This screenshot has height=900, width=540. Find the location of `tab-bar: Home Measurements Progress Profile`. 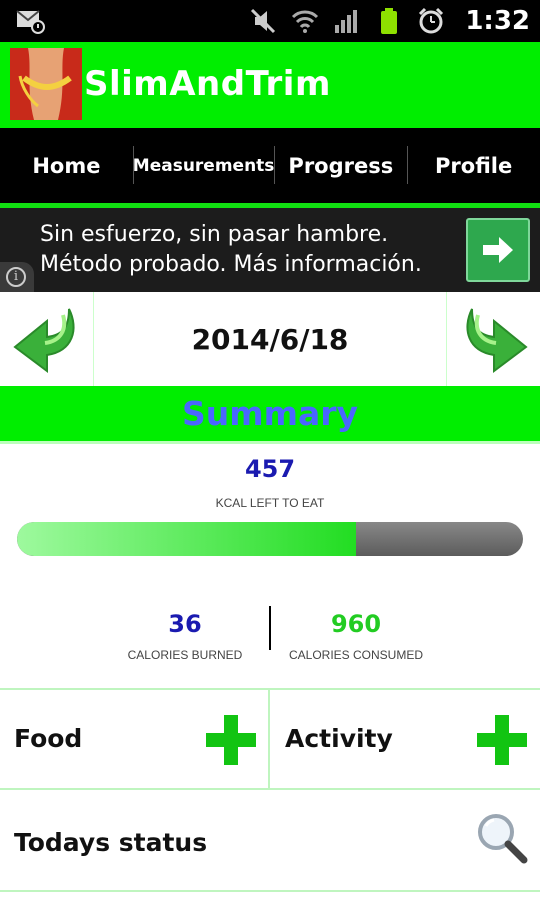

tab-bar: Home Measurements Progress Profile is located at coordinates (270, 168).